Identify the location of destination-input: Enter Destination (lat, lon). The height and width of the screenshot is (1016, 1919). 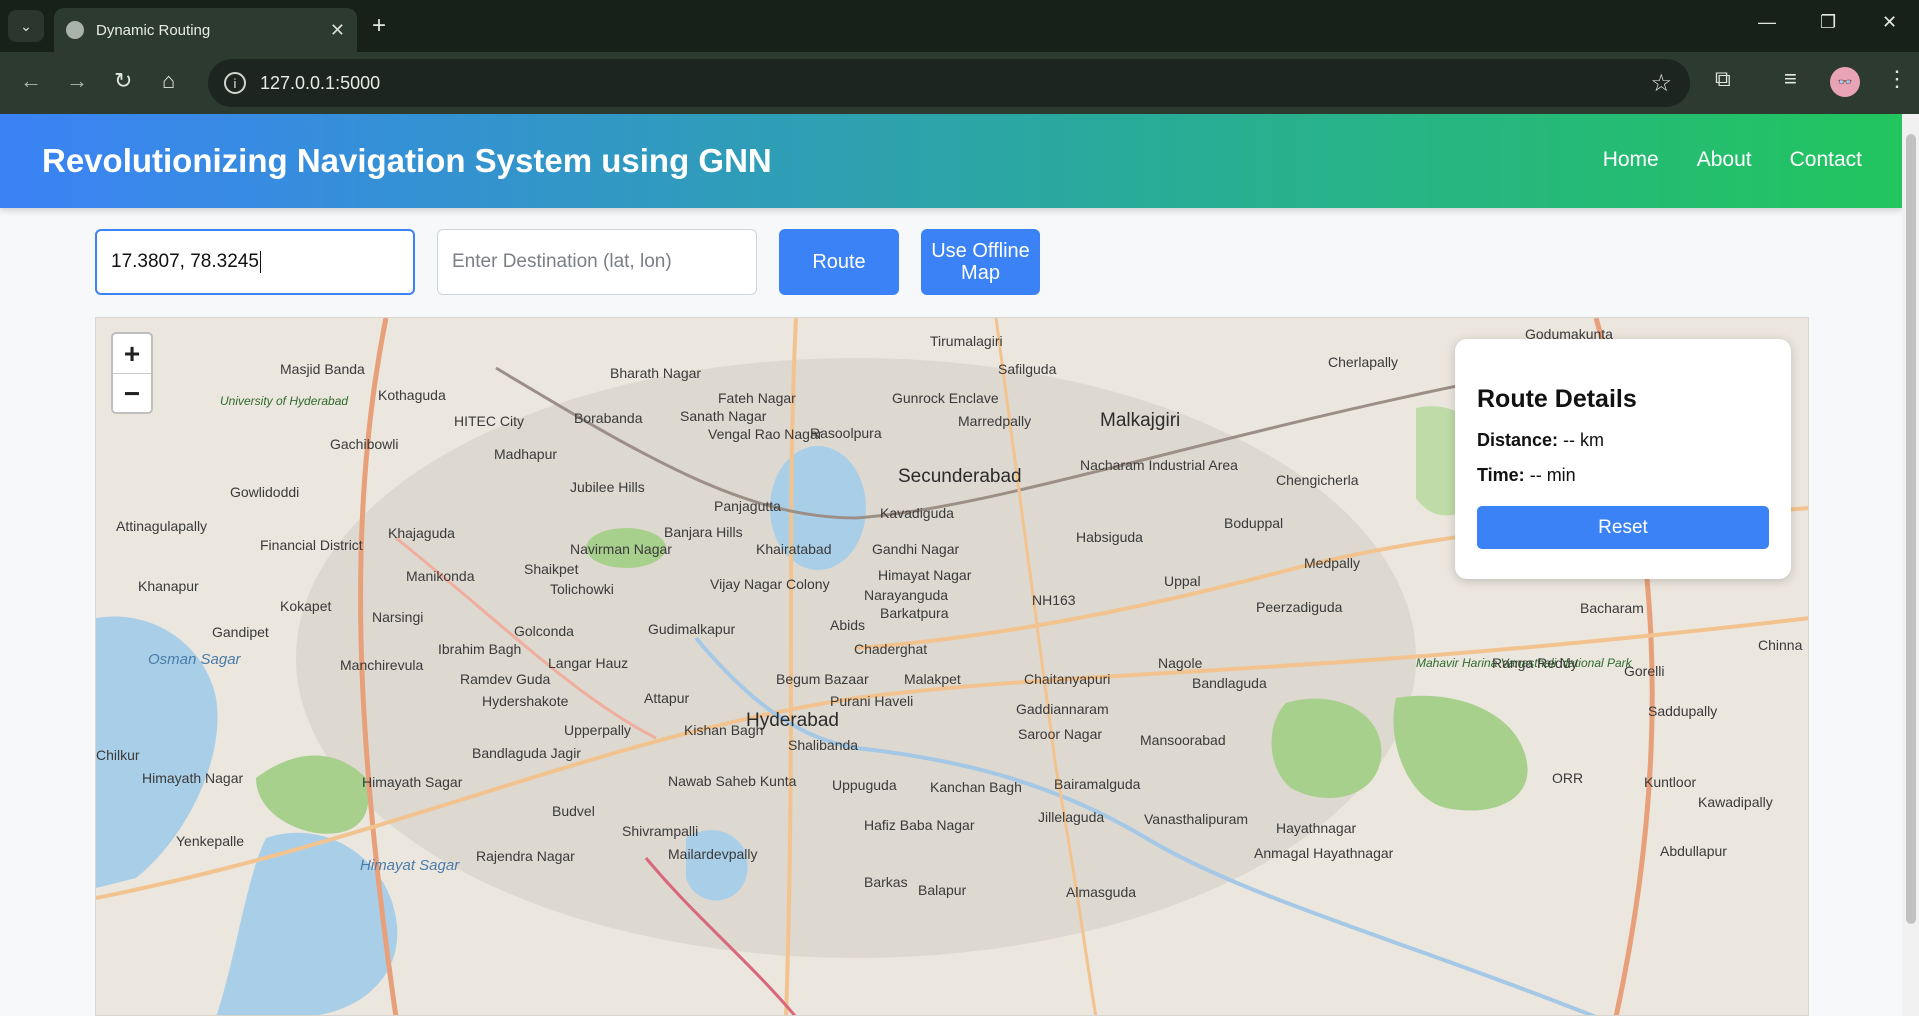
(597, 262).